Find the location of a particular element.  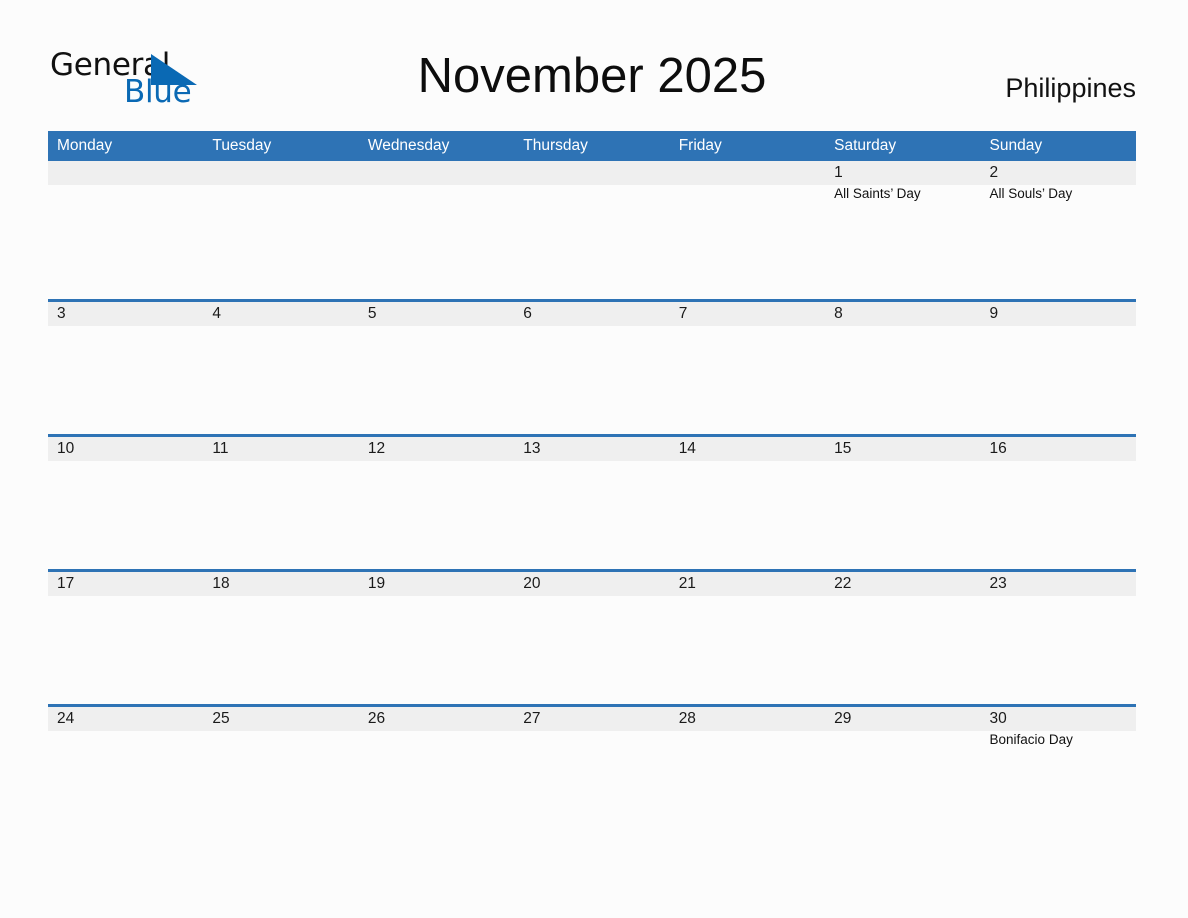

country-label: Philippines is located at coordinates (1070, 88).